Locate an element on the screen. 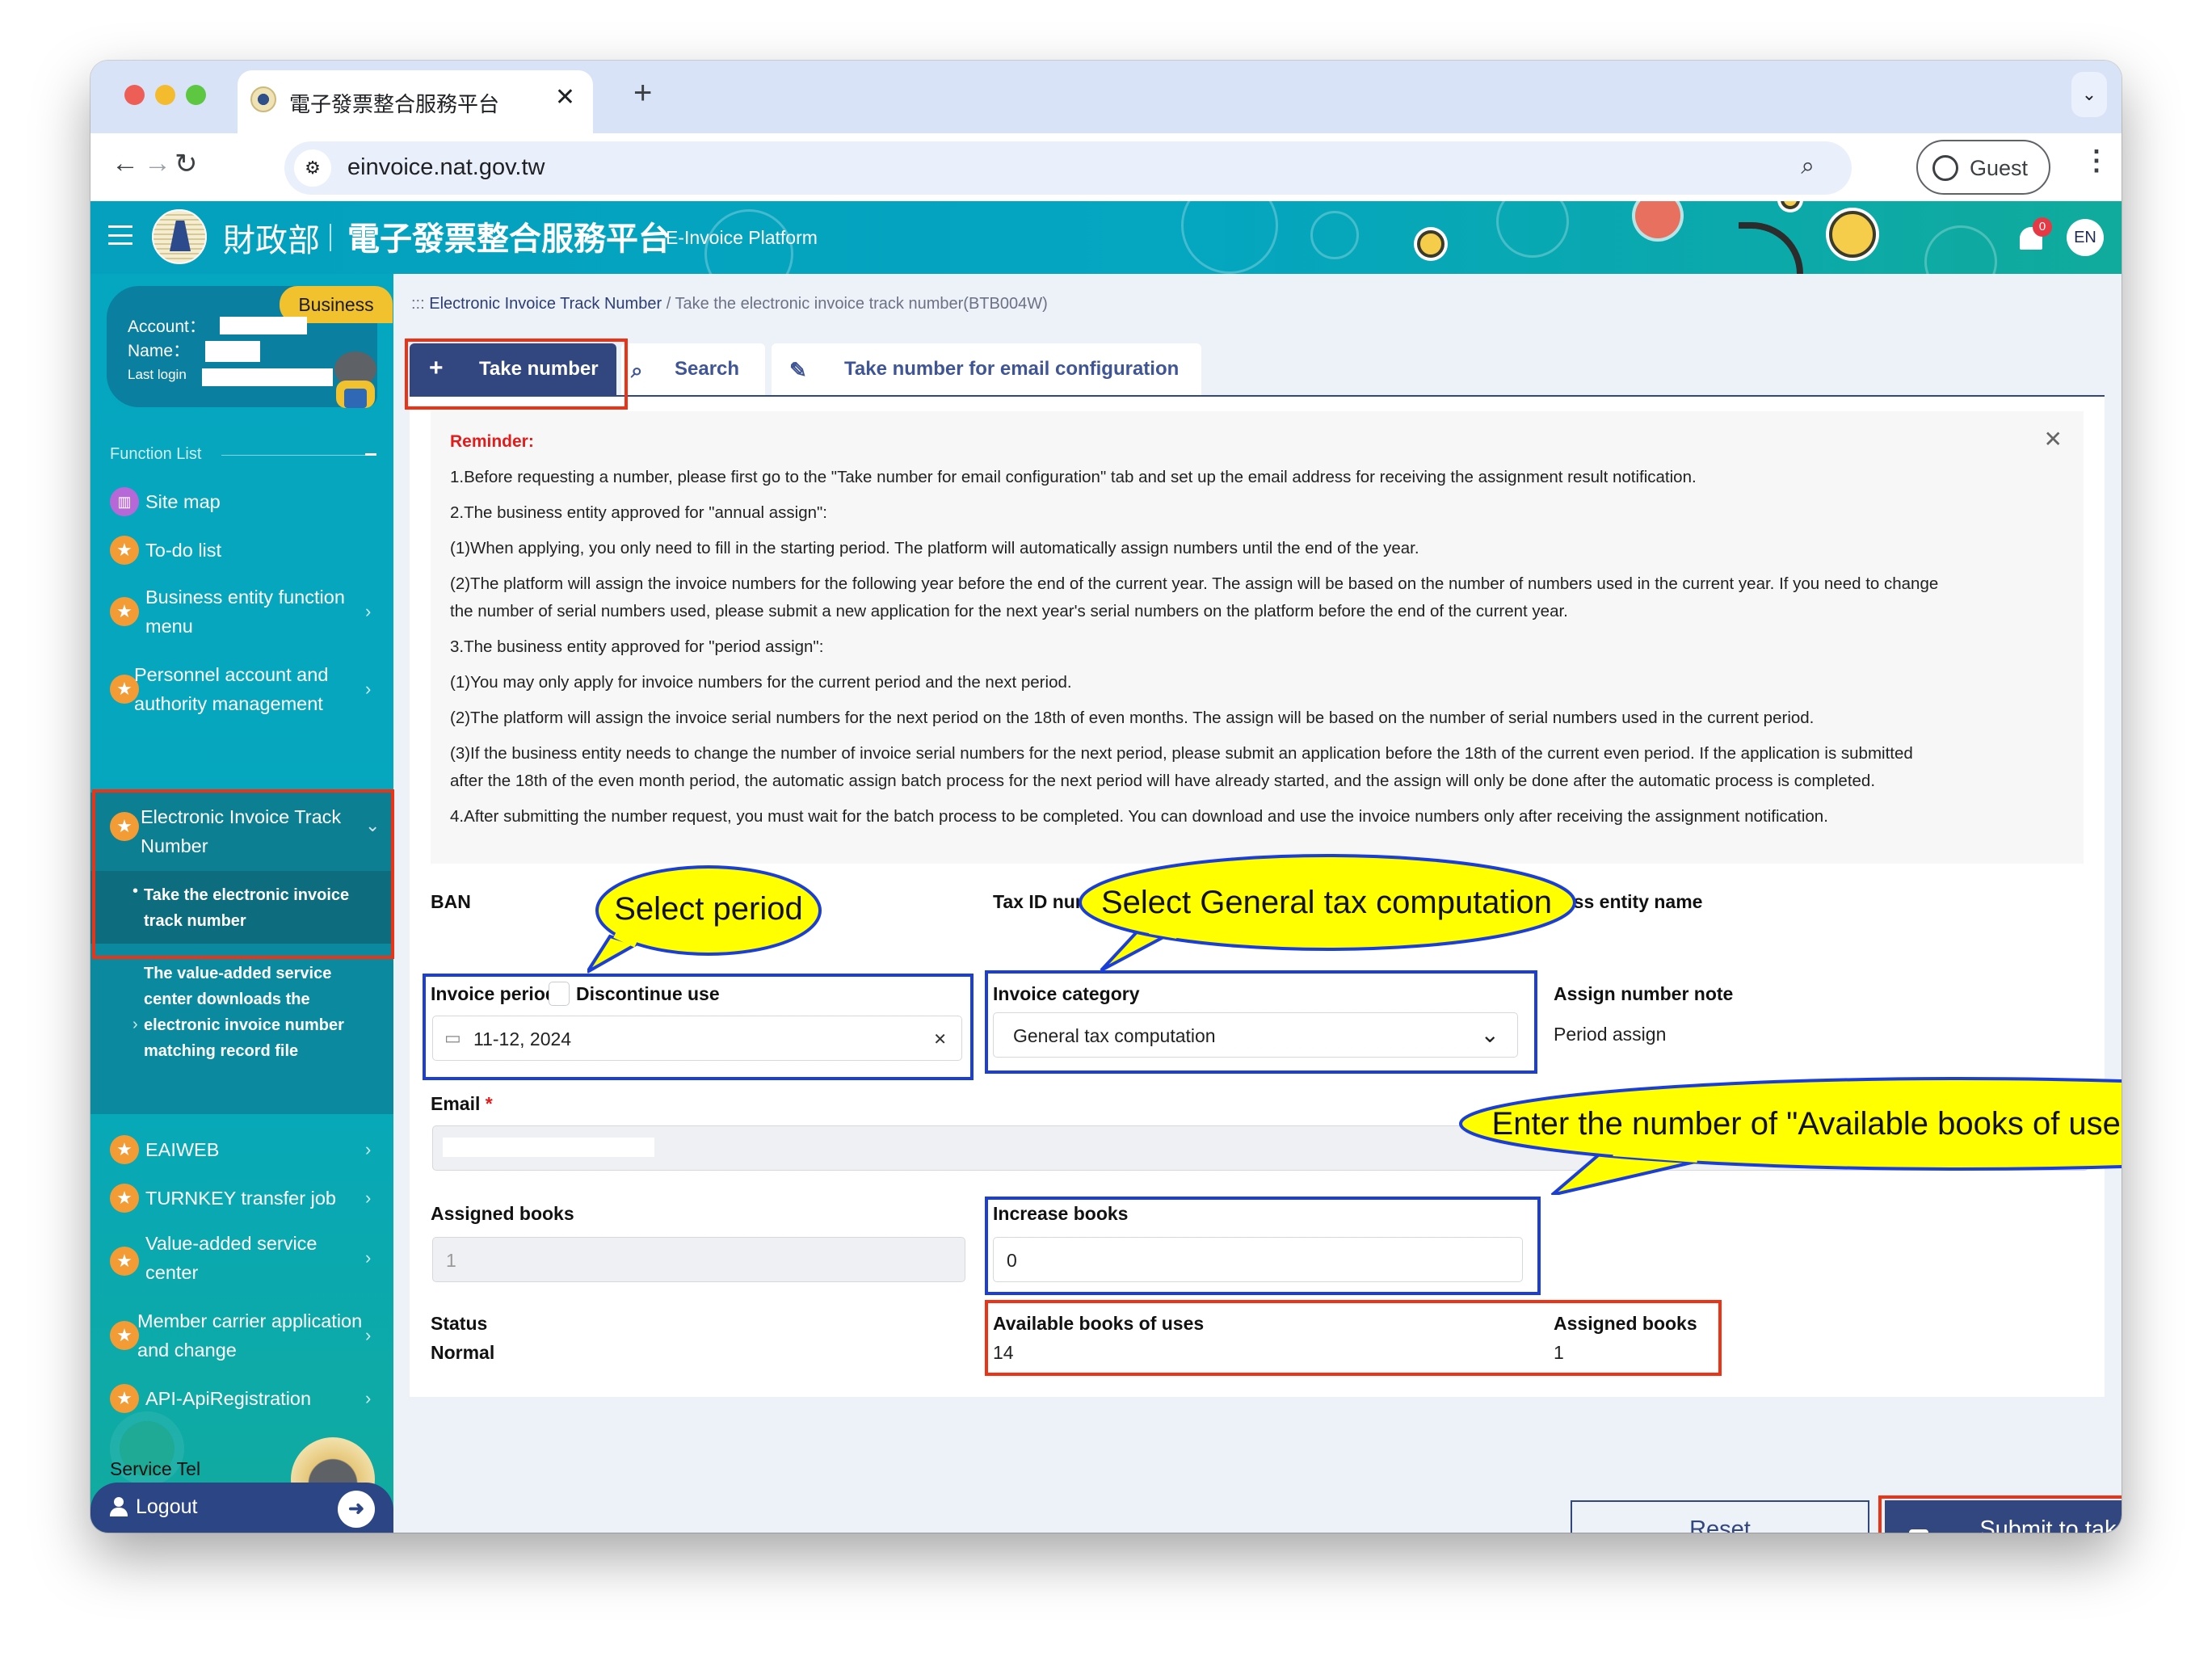  browser-toolbar: ← → ↻ ⚙ einvoice.nat.gov.tw ⌕ Guest ⋮ is located at coordinates (1106, 167).